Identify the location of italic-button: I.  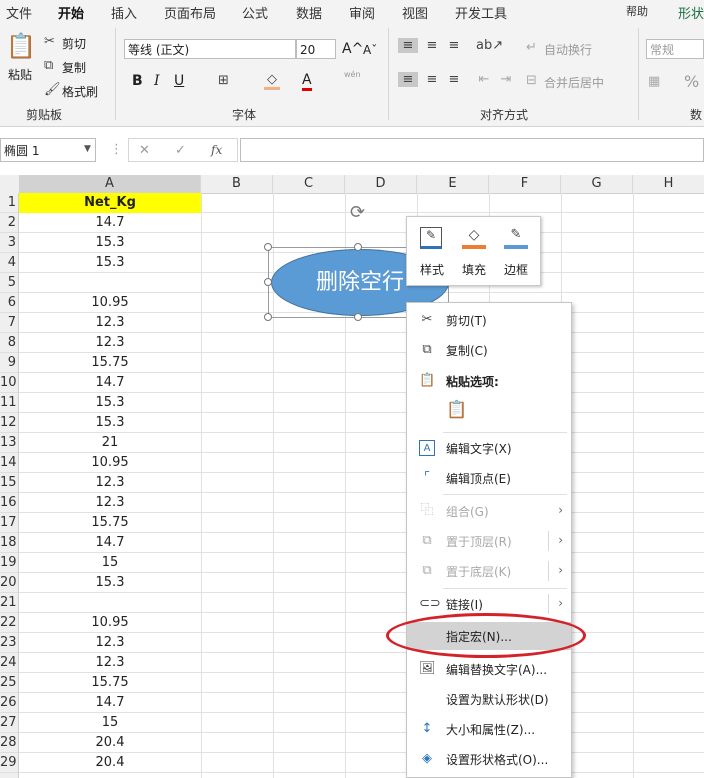
(157, 81).